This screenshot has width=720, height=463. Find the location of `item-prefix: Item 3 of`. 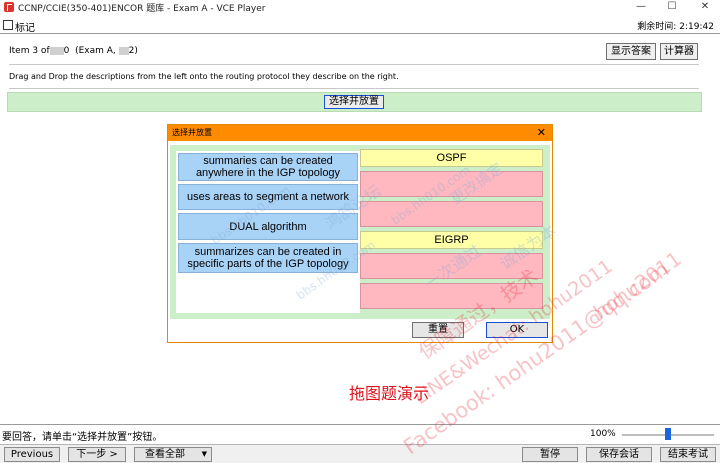

item-prefix: Item 3 of is located at coordinates (29, 51).